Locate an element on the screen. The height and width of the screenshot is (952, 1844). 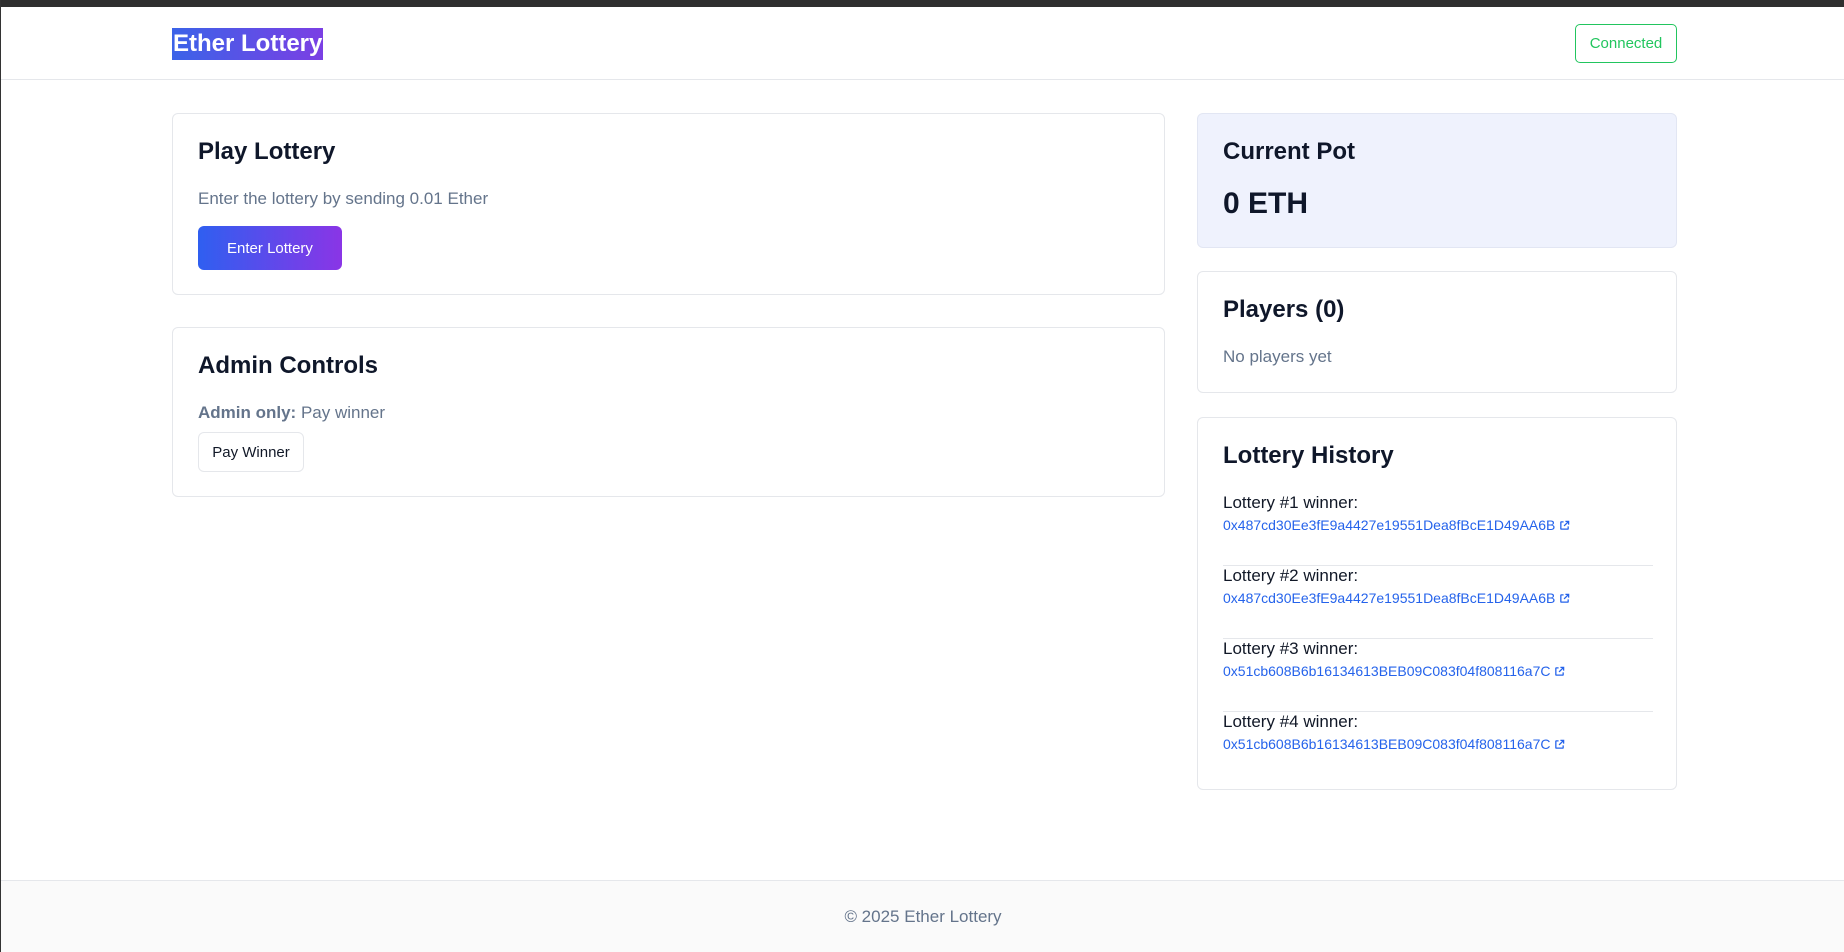
current-pot-value: 0 ETH is located at coordinates (1266, 203).